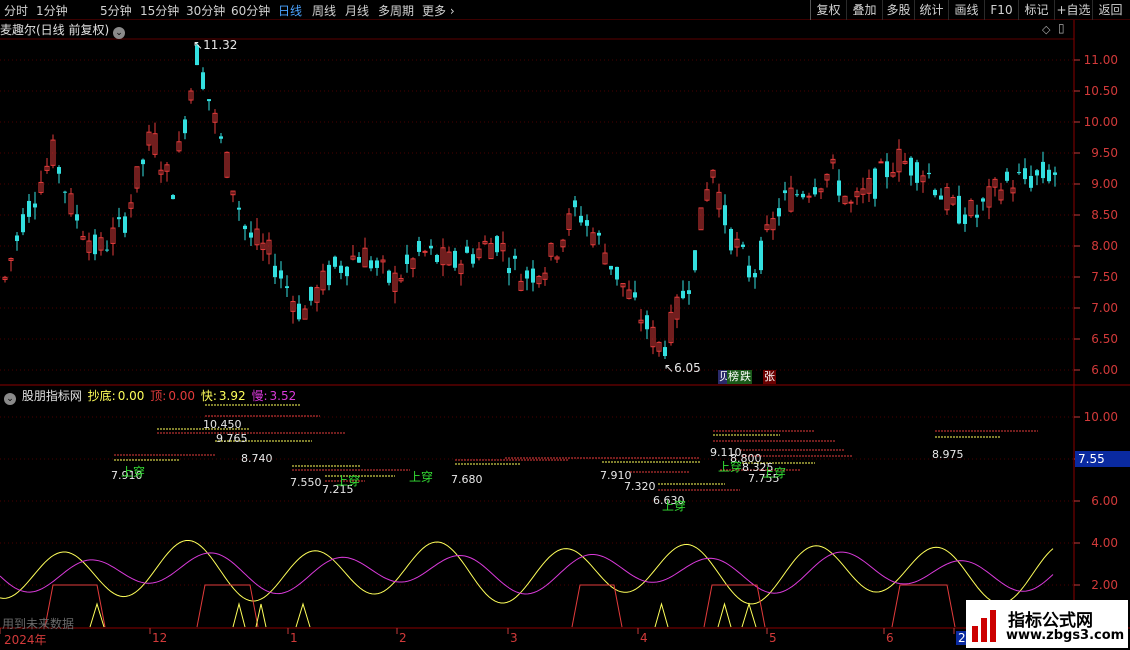 This screenshot has width=1130, height=650. What do you see at coordinates (1104, 308) in the screenshot?
I see `price-tick: 7.00` at bounding box center [1104, 308].